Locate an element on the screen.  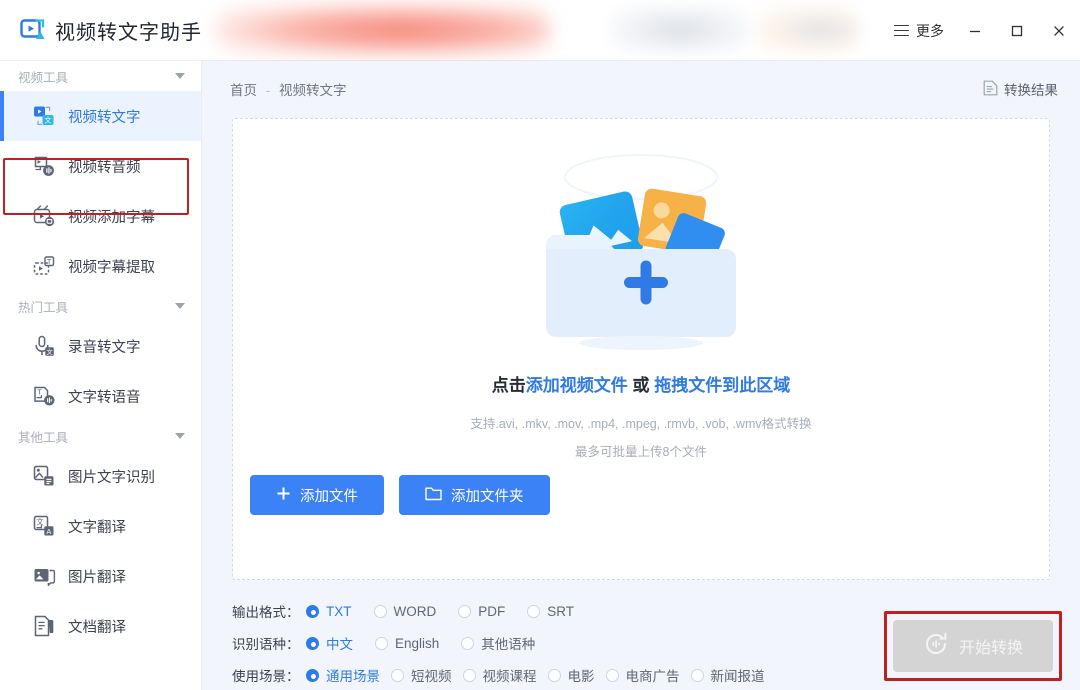
scene-option-label: 新闻报道 is located at coordinates (737, 676).